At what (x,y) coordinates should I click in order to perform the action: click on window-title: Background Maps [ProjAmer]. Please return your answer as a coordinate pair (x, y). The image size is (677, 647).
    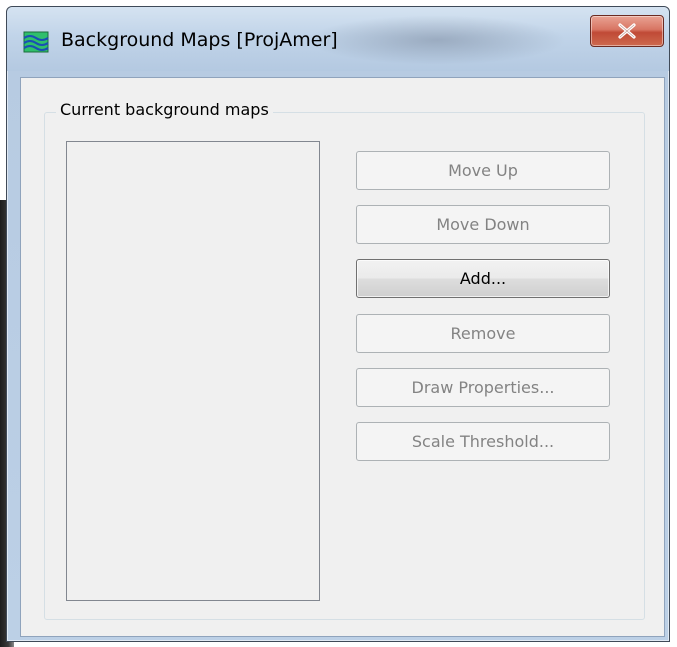
    Looking at the image, I should click on (199, 40).